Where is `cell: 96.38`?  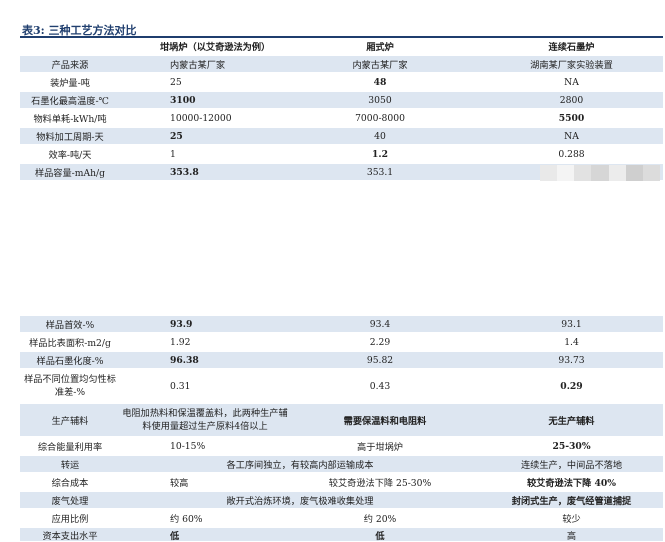
cell: 96.38 is located at coordinates (184, 360).